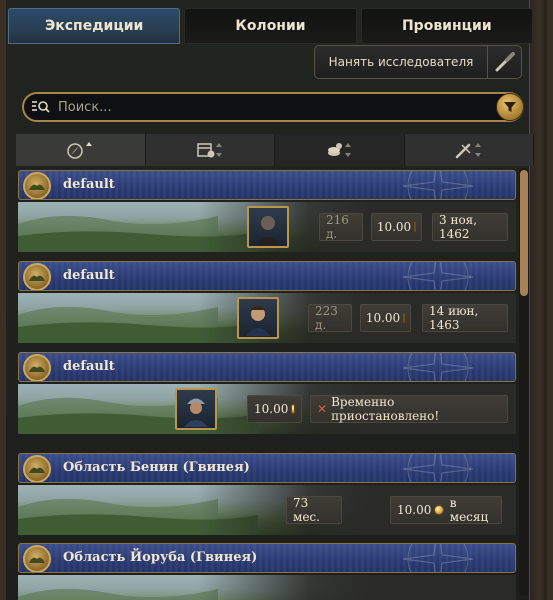  Describe the element at coordinates (446, 26) in the screenshot. I see `tab-provinces: Провинции` at that location.